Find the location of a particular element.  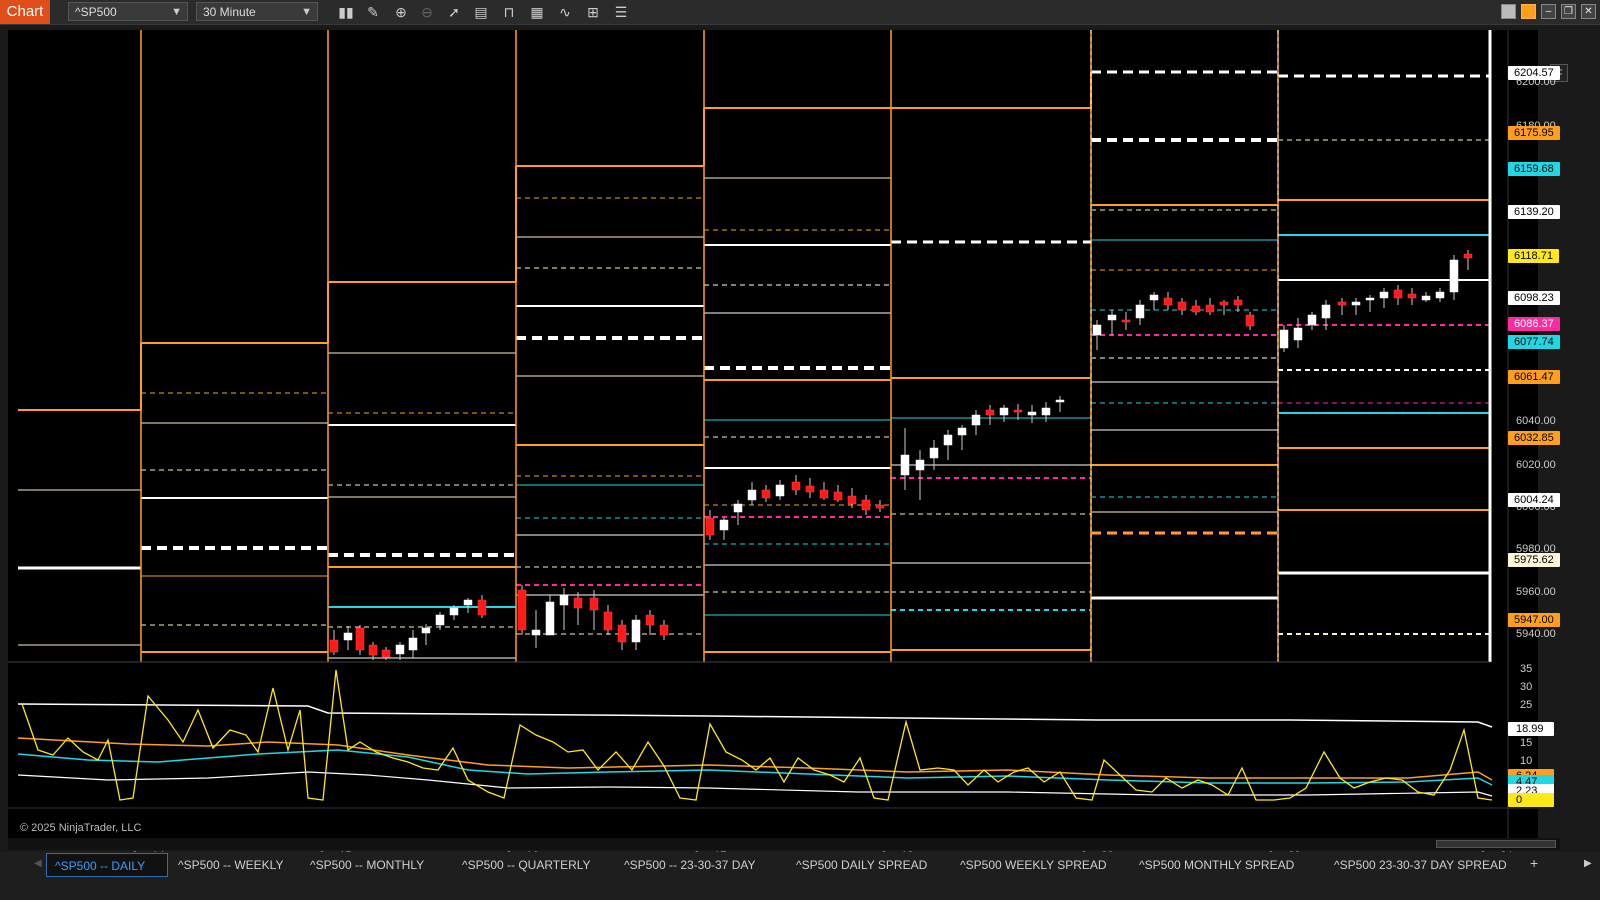

indicator-axis-tick: 10 is located at coordinates (1526, 761).